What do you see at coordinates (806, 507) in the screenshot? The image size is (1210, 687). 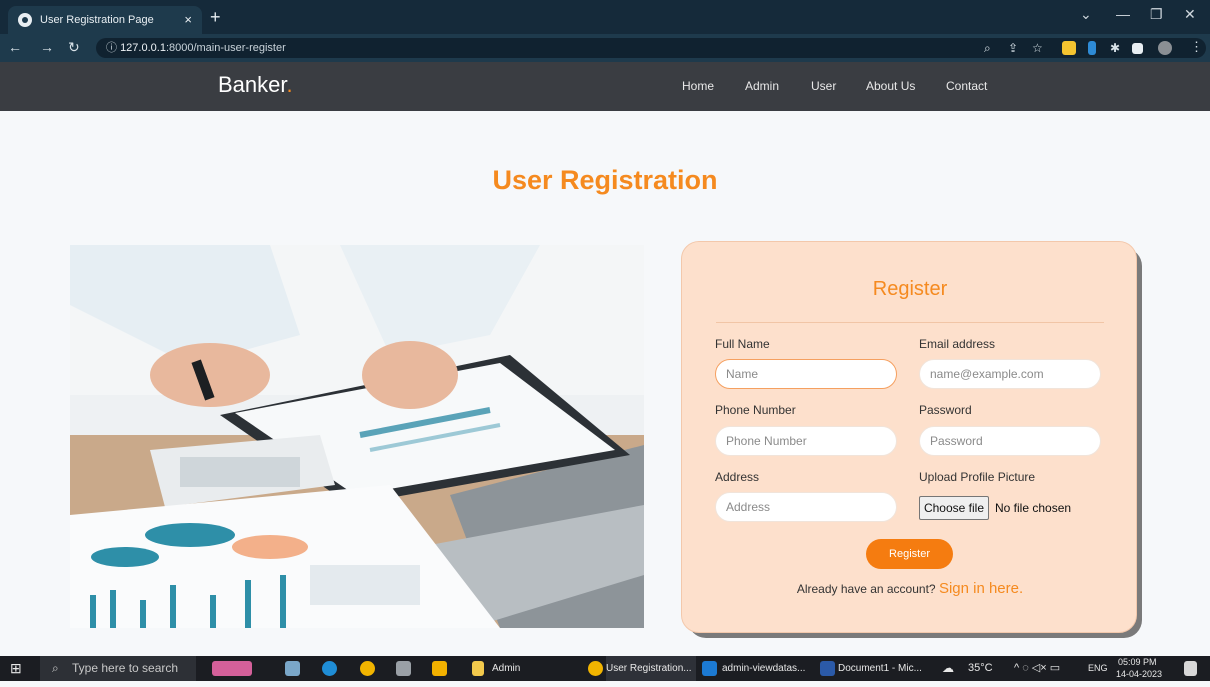 I see `address-input: Address` at bounding box center [806, 507].